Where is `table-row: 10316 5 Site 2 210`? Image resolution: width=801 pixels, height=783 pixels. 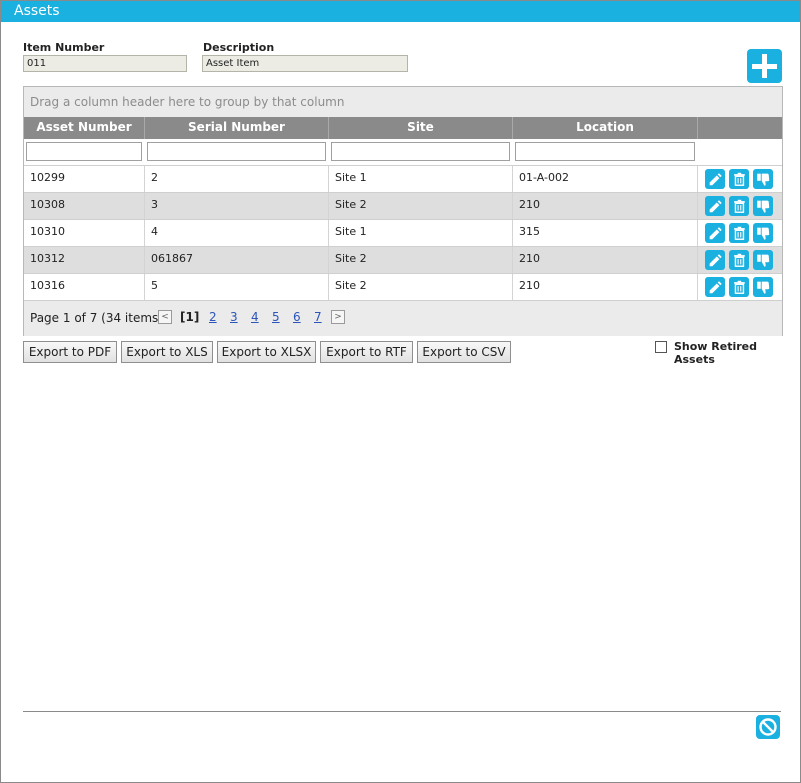
table-row: 10316 5 Site 2 210 is located at coordinates (403, 286).